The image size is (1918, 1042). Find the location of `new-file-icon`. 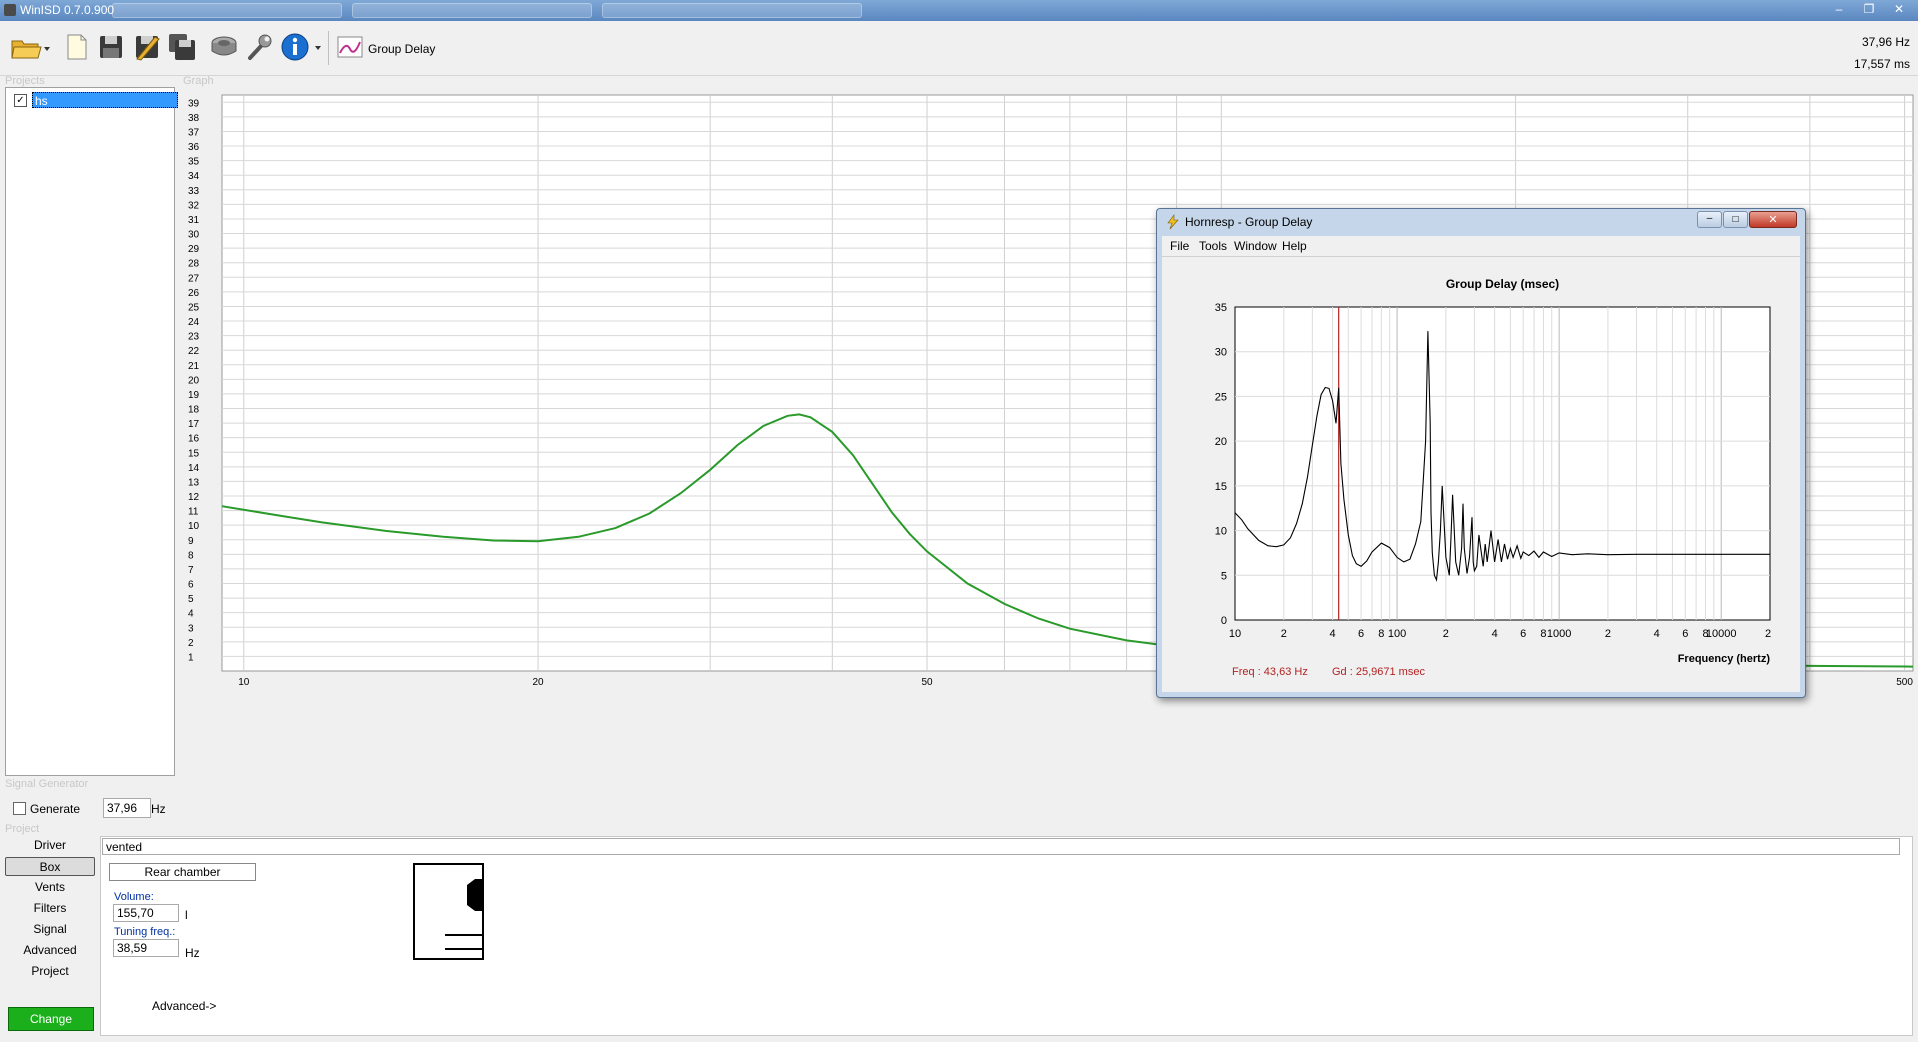

new-file-icon is located at coordinates (76, 47).